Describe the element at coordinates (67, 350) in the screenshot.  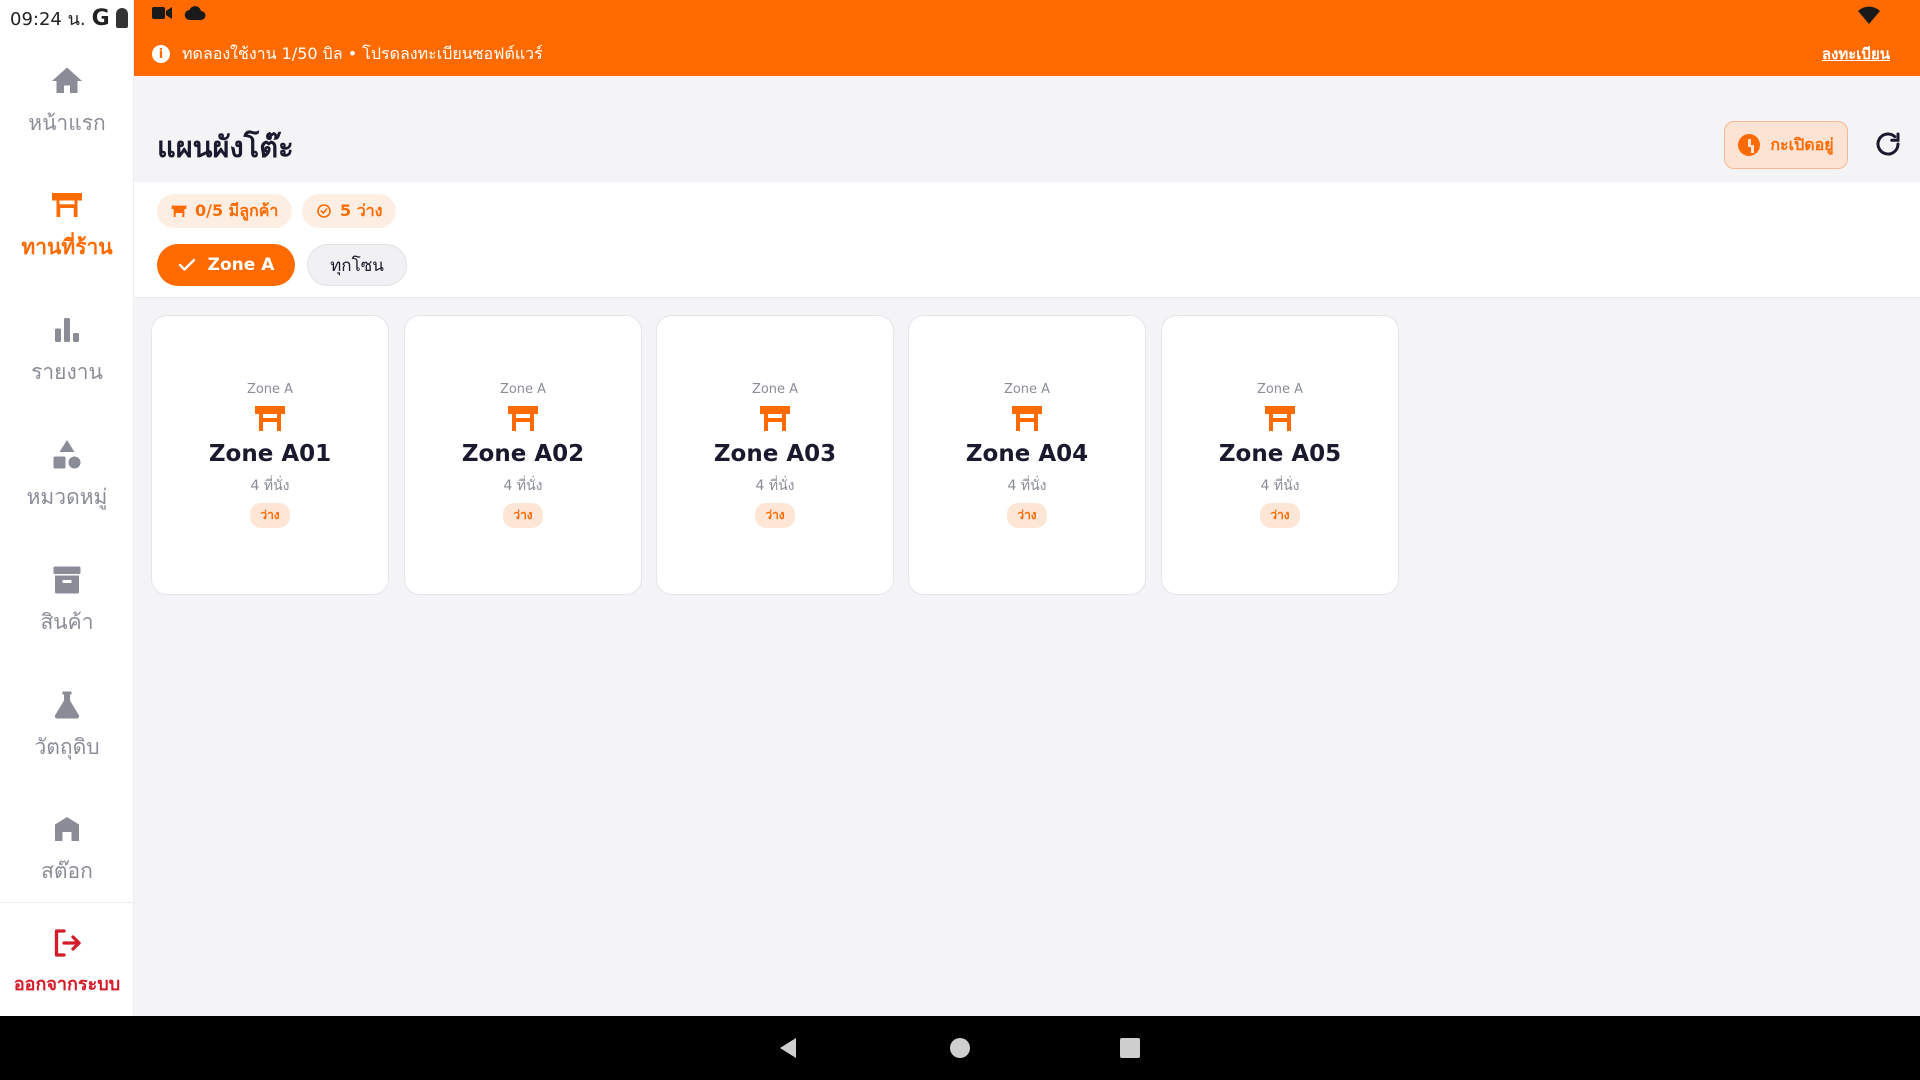
I see `sidebar-item-reports: รายงาน` at that location.